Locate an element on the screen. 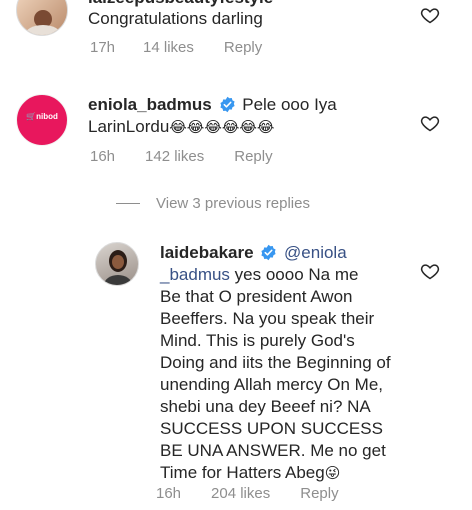  comment-text: Congratulations darling is located at coordinates (175, 18).